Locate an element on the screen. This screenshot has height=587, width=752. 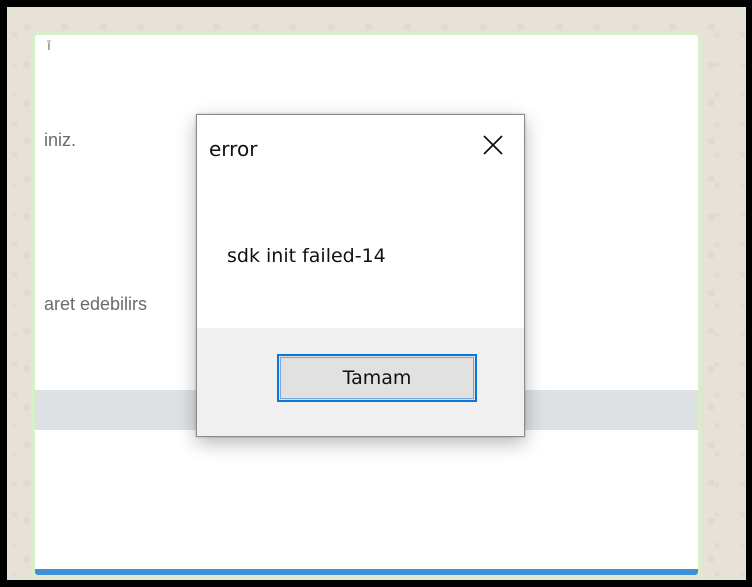
dialog-message: sdk init failed-14 is located at coordinates (306, 256).